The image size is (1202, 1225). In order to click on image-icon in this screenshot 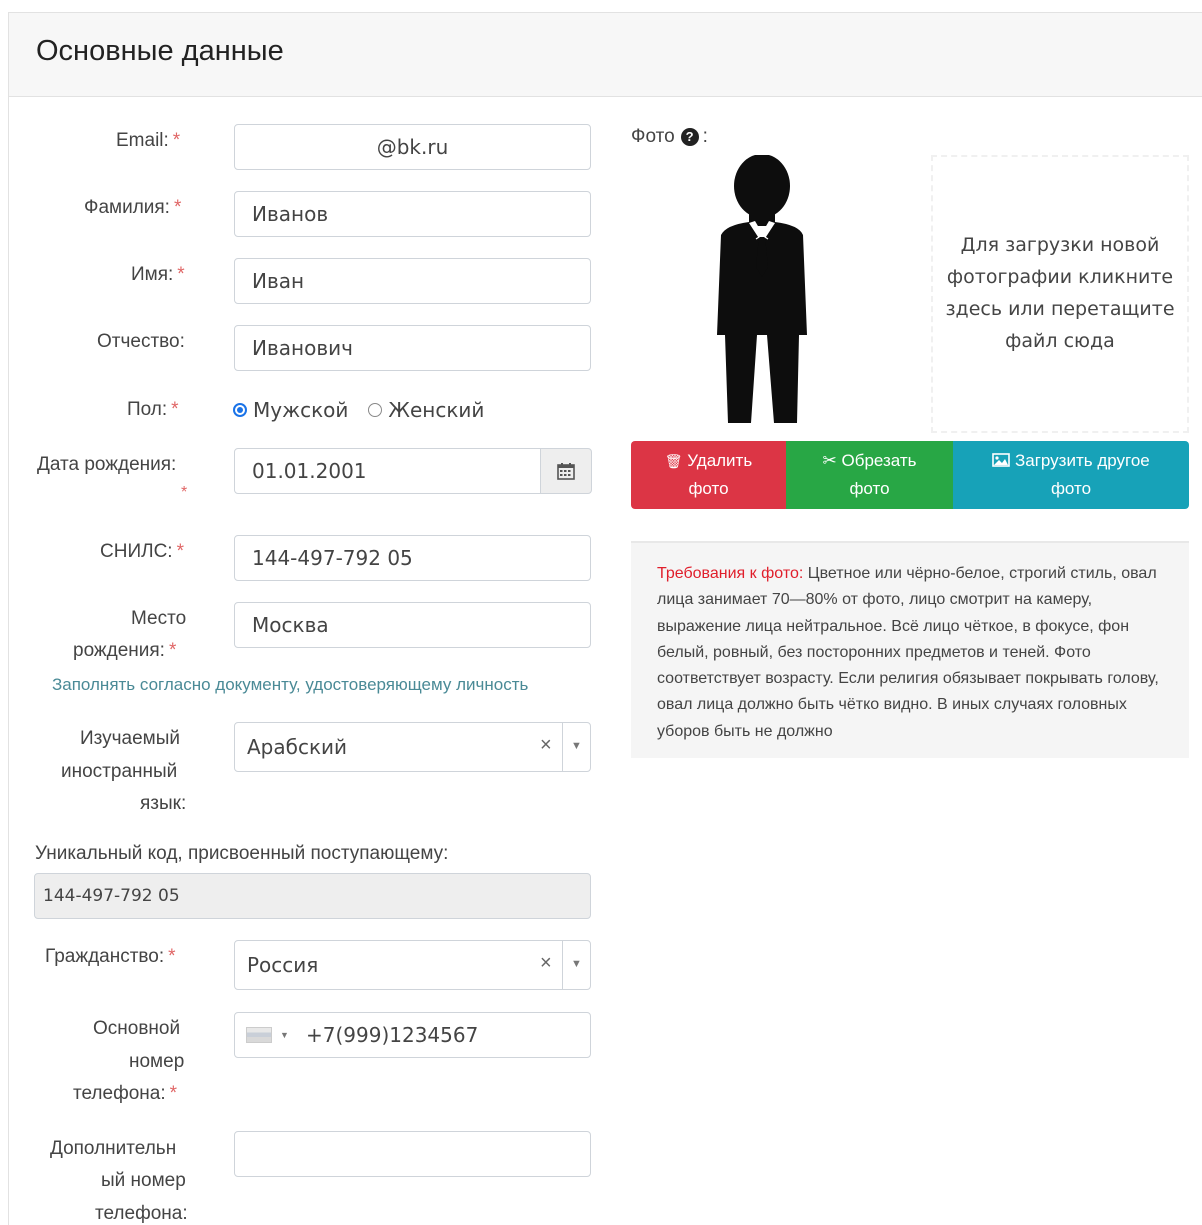, I will do `click(1003, 460)`.